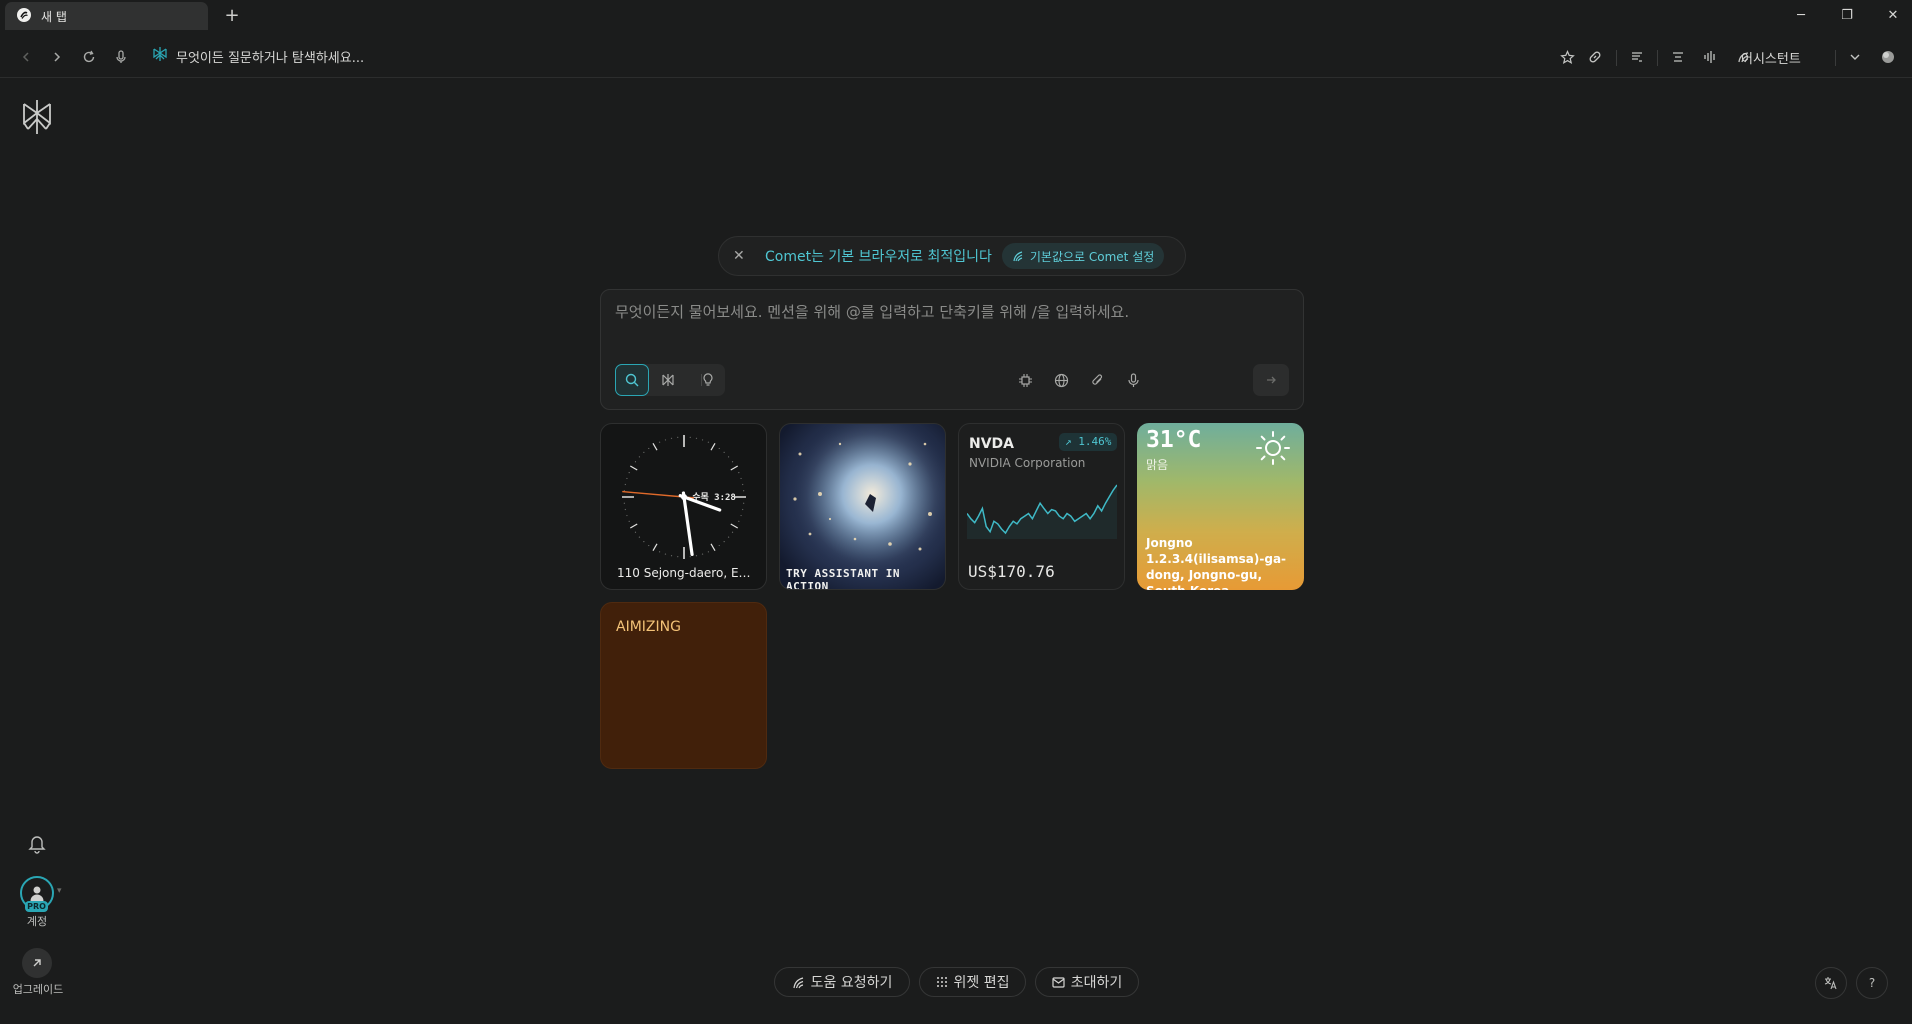  Describe the element at coordinates (798, 982) in the screenshot. I see `comet-icon` at that location.